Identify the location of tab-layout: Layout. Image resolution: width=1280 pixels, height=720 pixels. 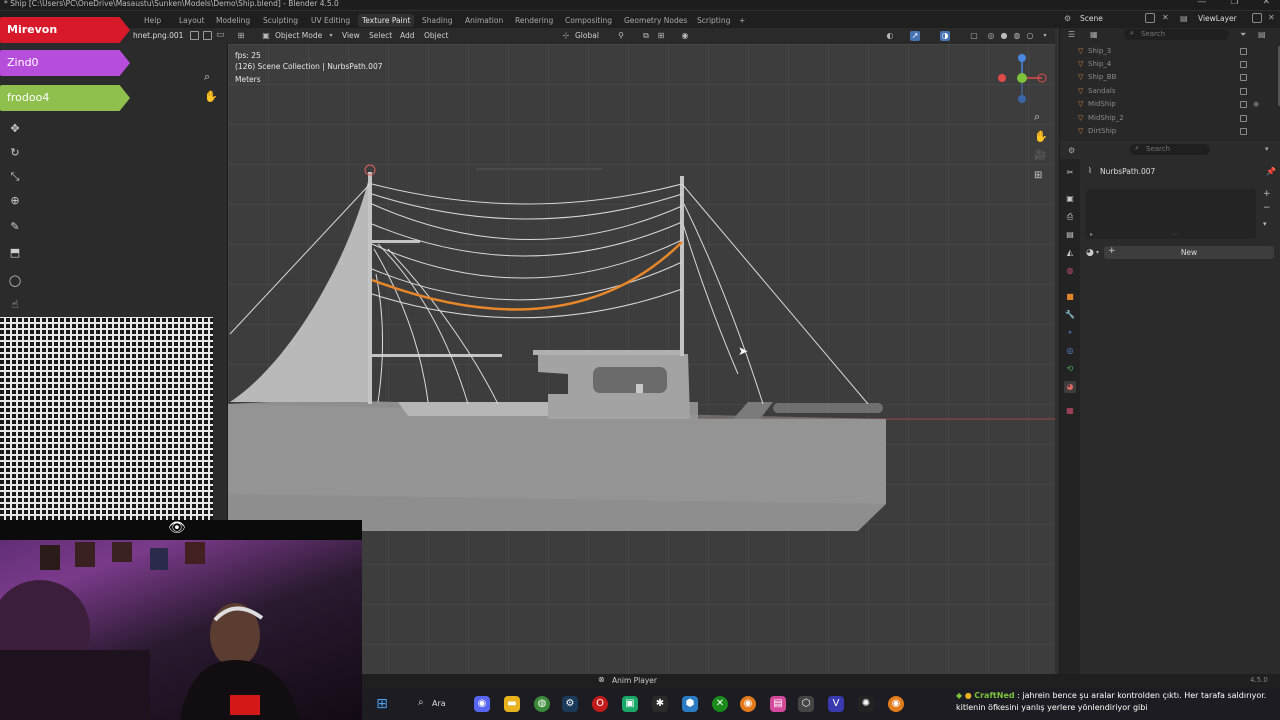
(192, 20).